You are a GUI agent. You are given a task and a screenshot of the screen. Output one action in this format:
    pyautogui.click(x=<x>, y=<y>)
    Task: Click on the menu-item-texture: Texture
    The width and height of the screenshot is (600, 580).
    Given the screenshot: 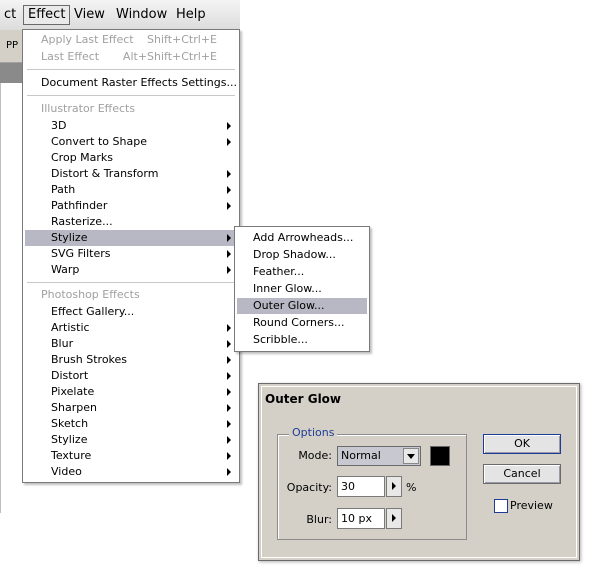 What is the action you would take?
    pyautogui.click(x=131, y=456)
    